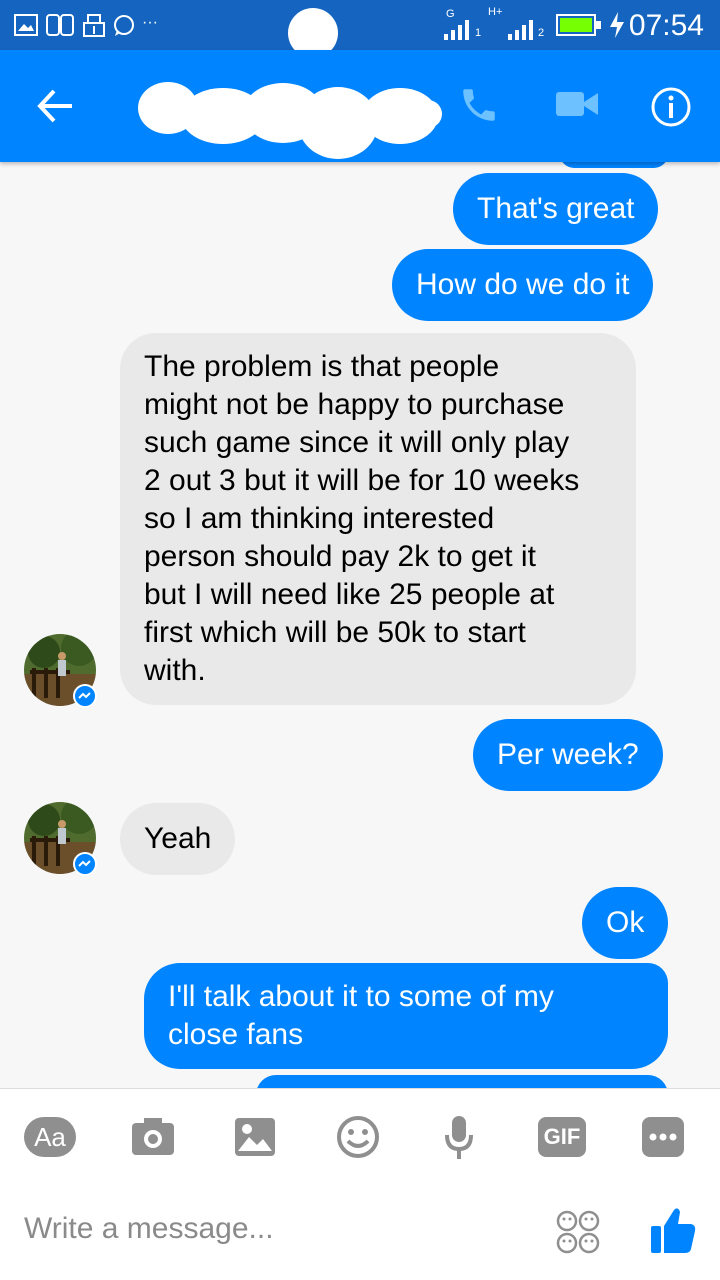 The height and width of the screenshot is (1280, 720). What do you see at coordinates (26, 25) in the screenshot?
I see `picture-icon` at bounding box center [26, 25].